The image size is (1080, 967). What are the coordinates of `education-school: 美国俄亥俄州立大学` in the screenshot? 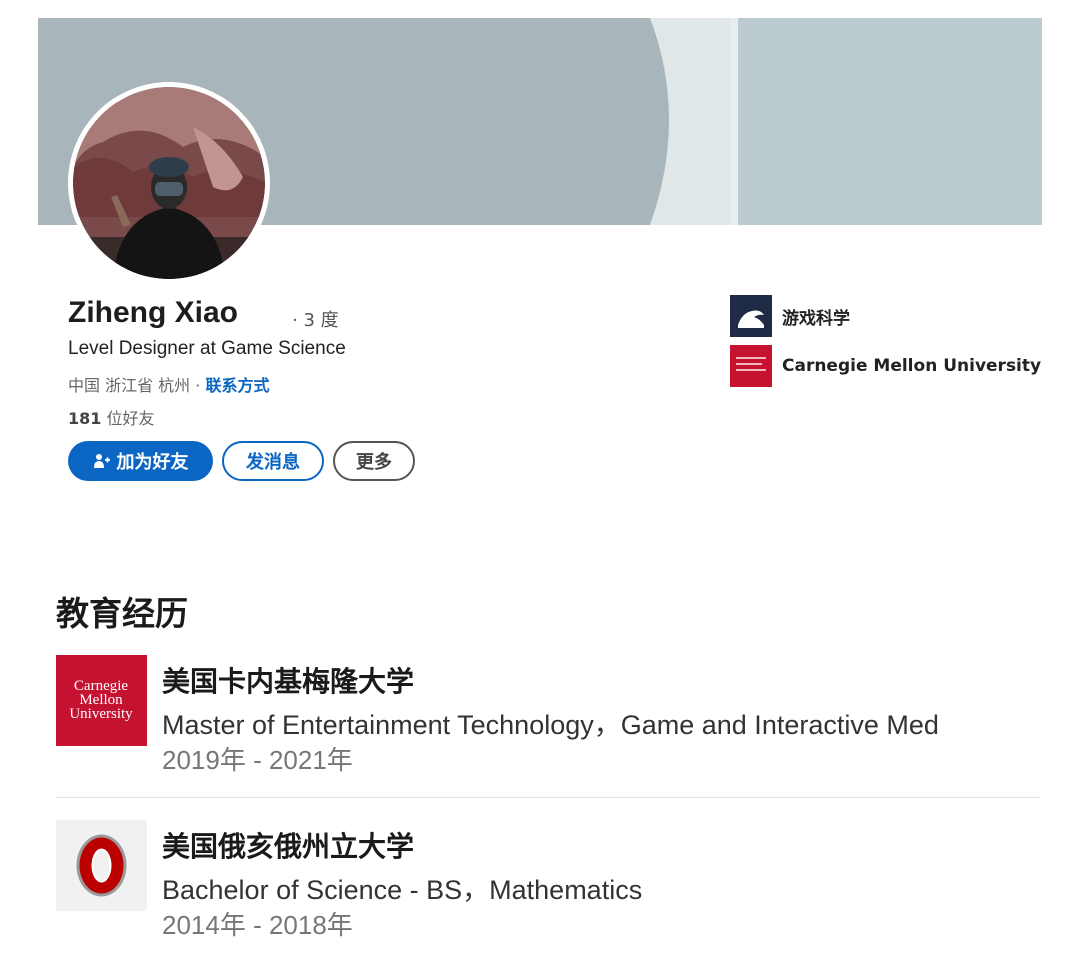 It's located at (288, 845).